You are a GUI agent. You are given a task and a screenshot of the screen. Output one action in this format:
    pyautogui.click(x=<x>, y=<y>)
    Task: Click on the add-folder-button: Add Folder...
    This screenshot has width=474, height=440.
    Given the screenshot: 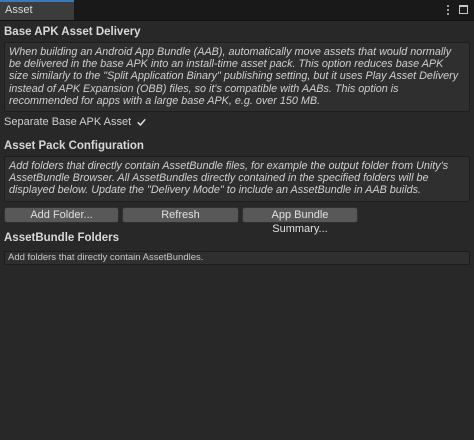 What is the action you would take?
    pyautogui.click(x=61, y=214)
    